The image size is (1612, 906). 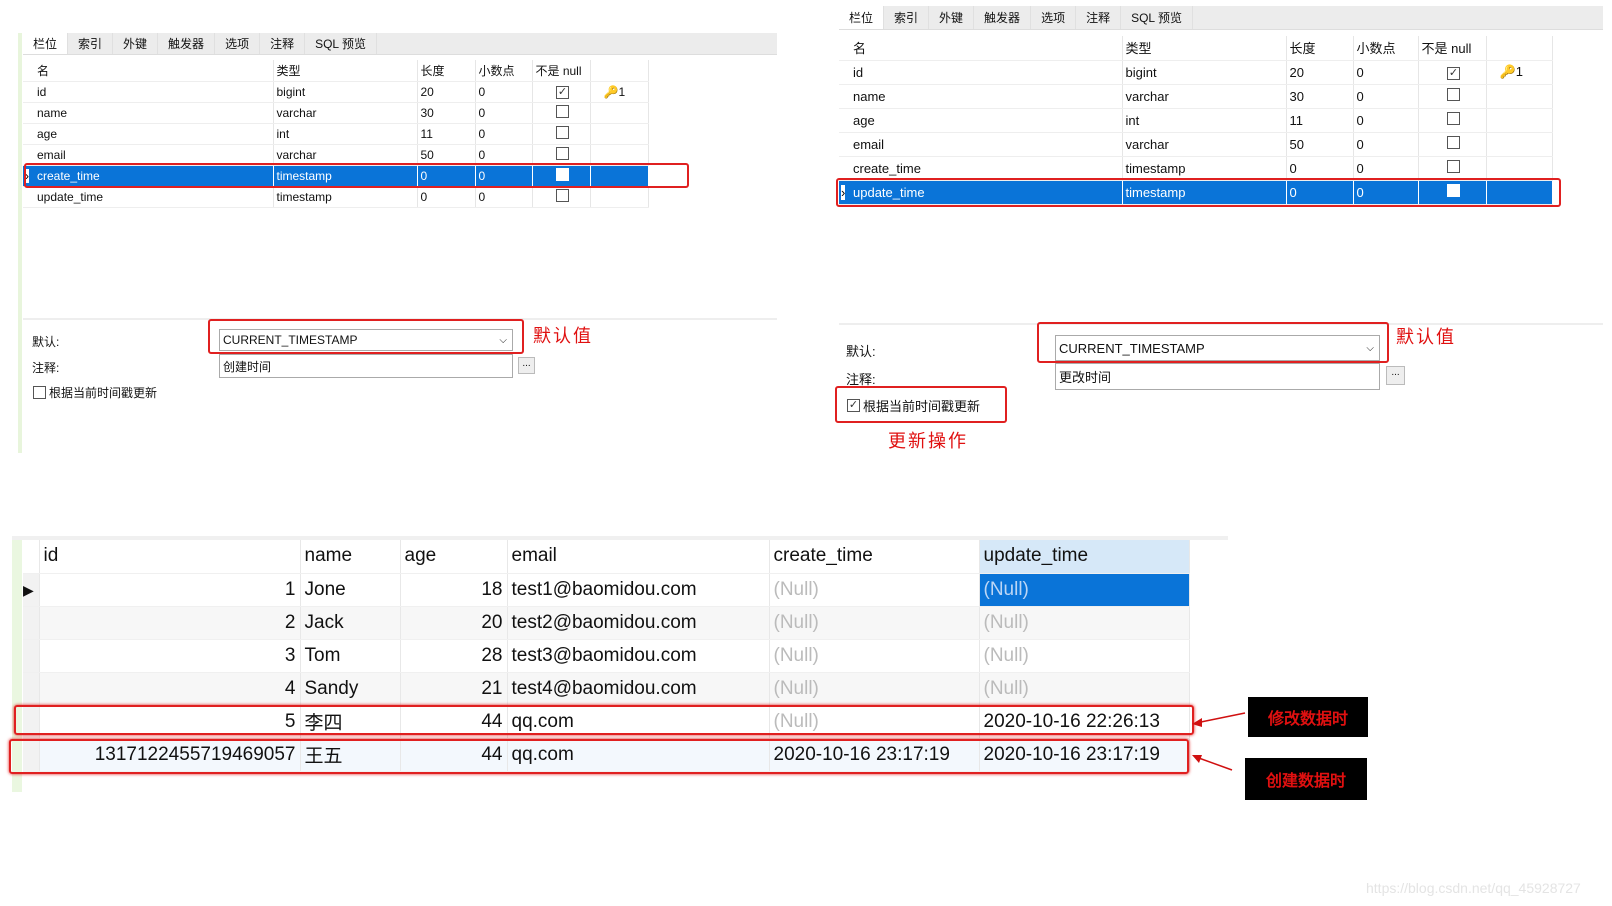 What do you see at coordinates (148, 134) in the screenshot?
I see `field-name-cell: age` at bounding box center [148, 134].